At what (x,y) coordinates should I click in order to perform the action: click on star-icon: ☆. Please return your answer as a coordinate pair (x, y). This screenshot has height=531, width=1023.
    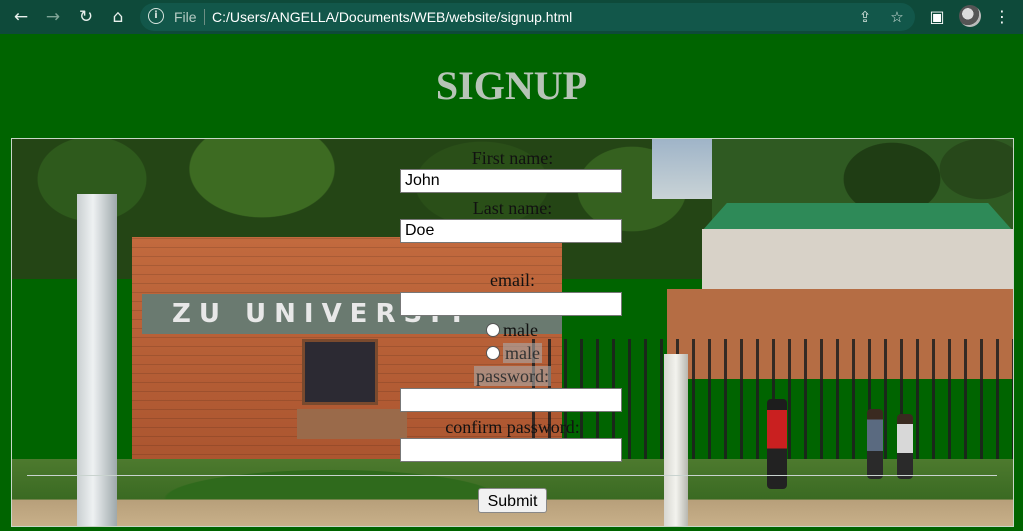
    Looking at the image, I should click on (897, 17).